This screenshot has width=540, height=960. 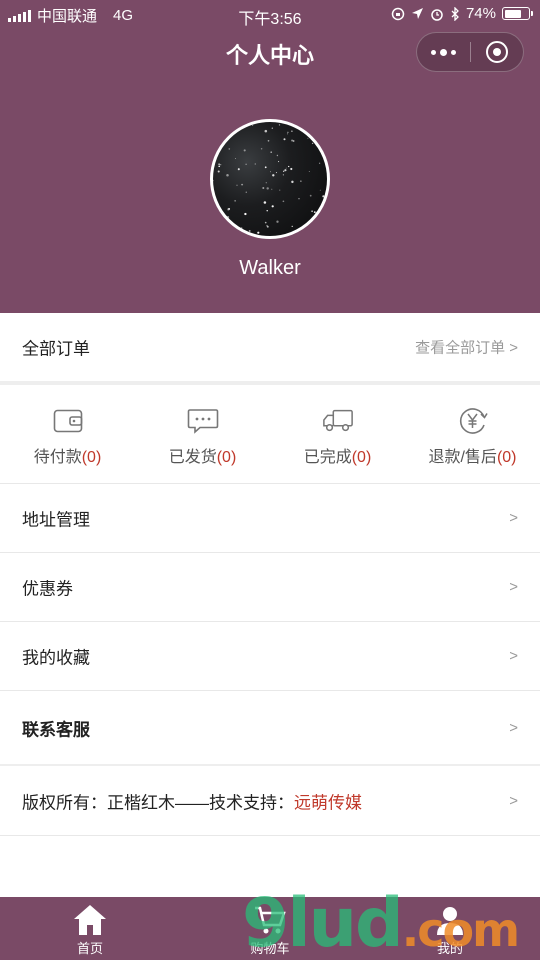 I want to click on all-orders-row: 全部订单 查看全部订单 >, so click(x=270, y=347).